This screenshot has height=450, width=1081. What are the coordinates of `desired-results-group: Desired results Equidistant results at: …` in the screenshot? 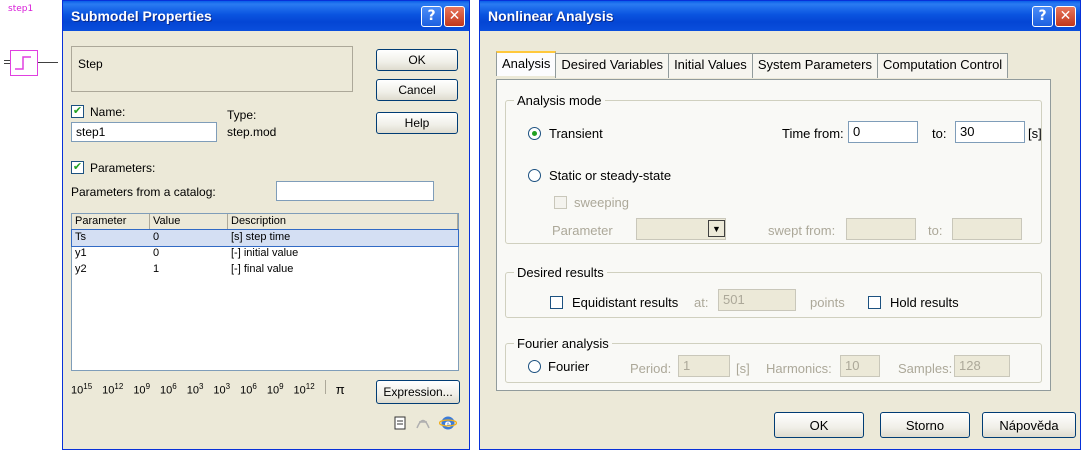 It's located at (773, 291).